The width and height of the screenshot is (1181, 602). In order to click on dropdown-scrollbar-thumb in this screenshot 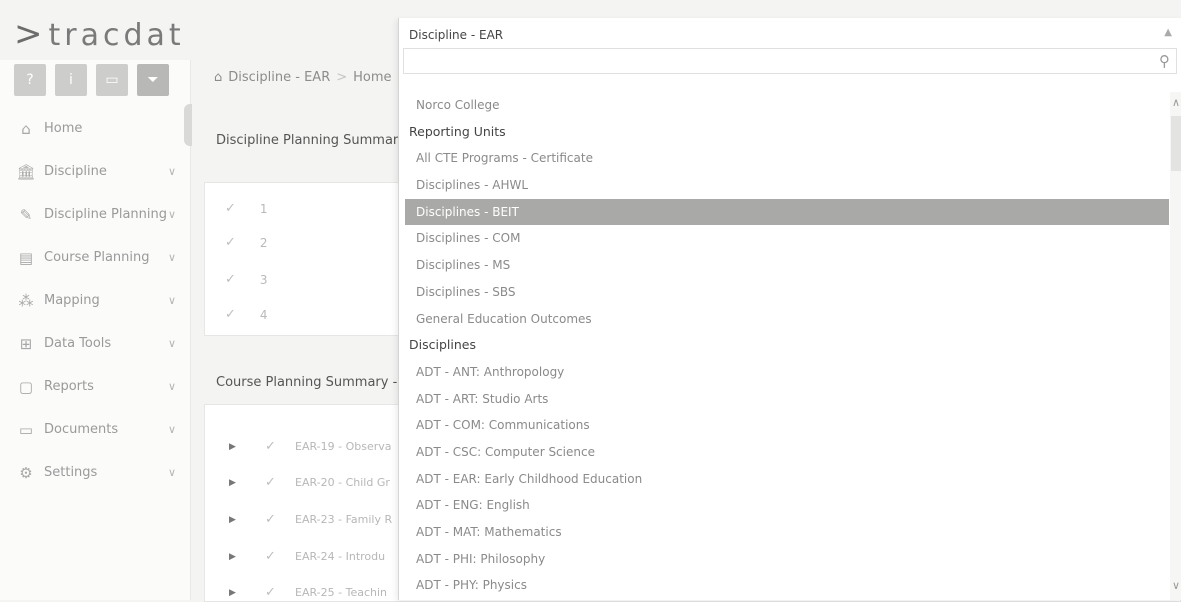, I will do `click(1176, 143)`.